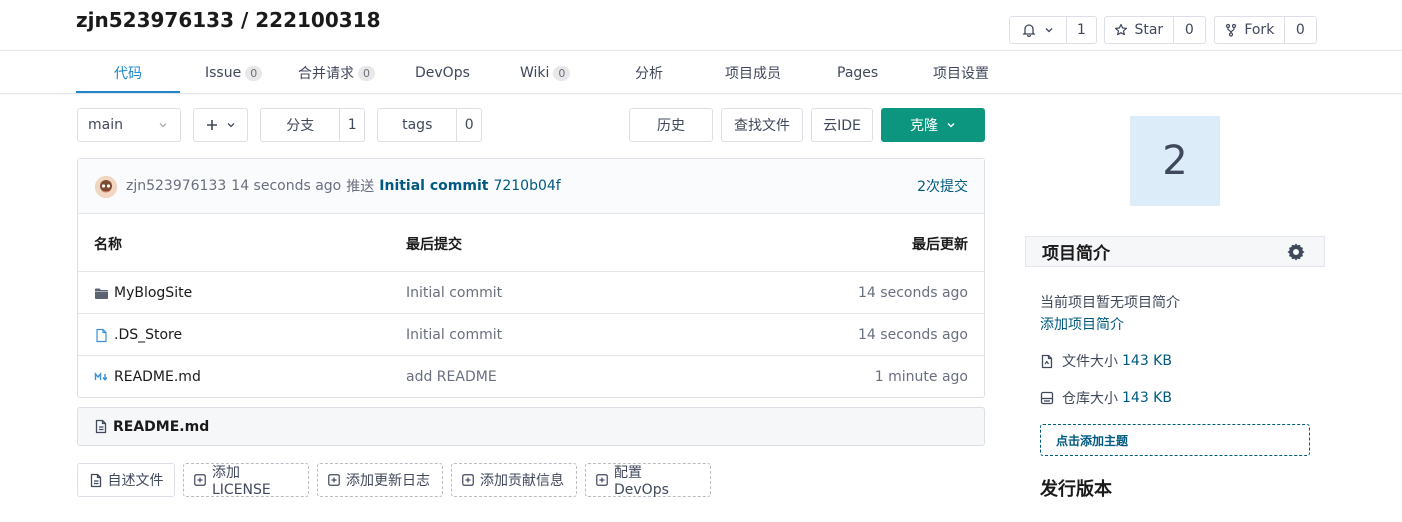 This screenshot has height=522, width=1402. What do you see at coordinates (1175, 251) in the screenshot?
I see `intro-header: 项目简介` at bounding box center [1175, 251].